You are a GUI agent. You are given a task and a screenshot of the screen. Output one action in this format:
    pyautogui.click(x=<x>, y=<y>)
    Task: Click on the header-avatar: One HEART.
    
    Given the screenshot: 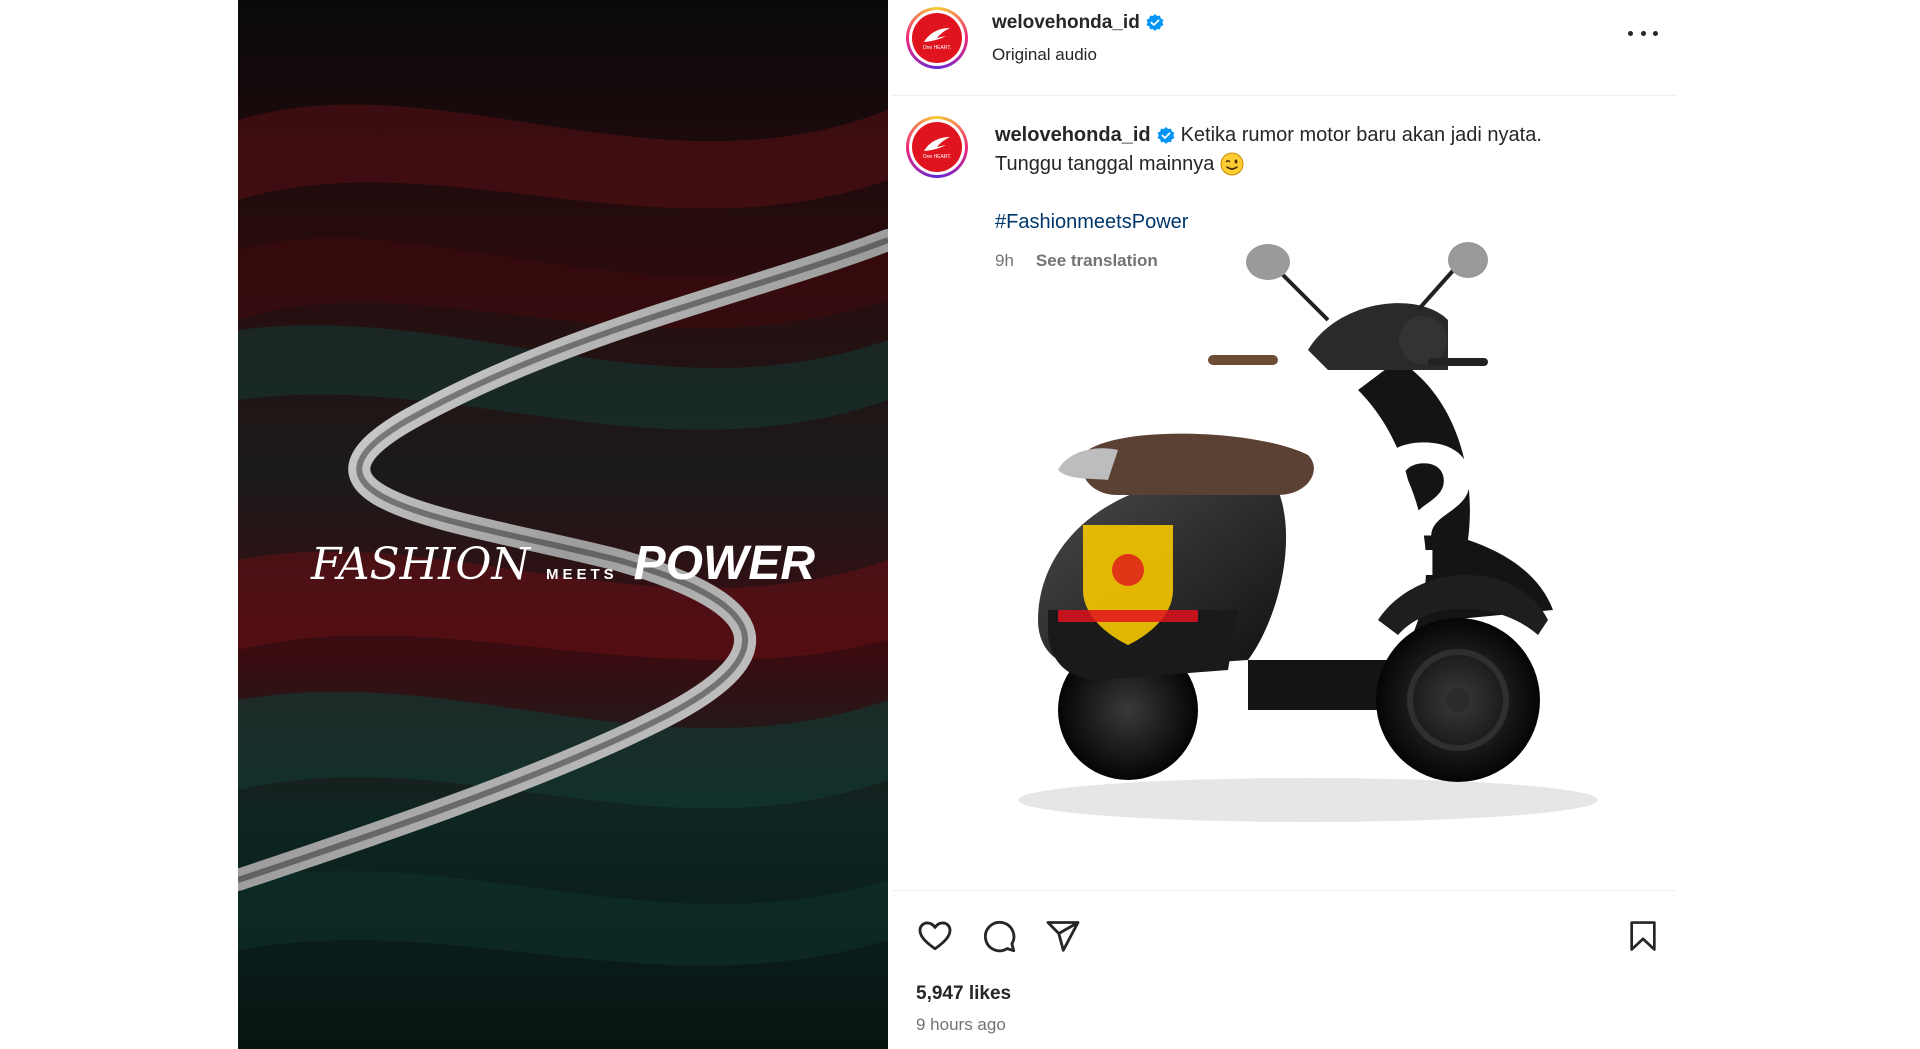 What is the action you would take?
    pyautogui.click(x=937, y=38)
    